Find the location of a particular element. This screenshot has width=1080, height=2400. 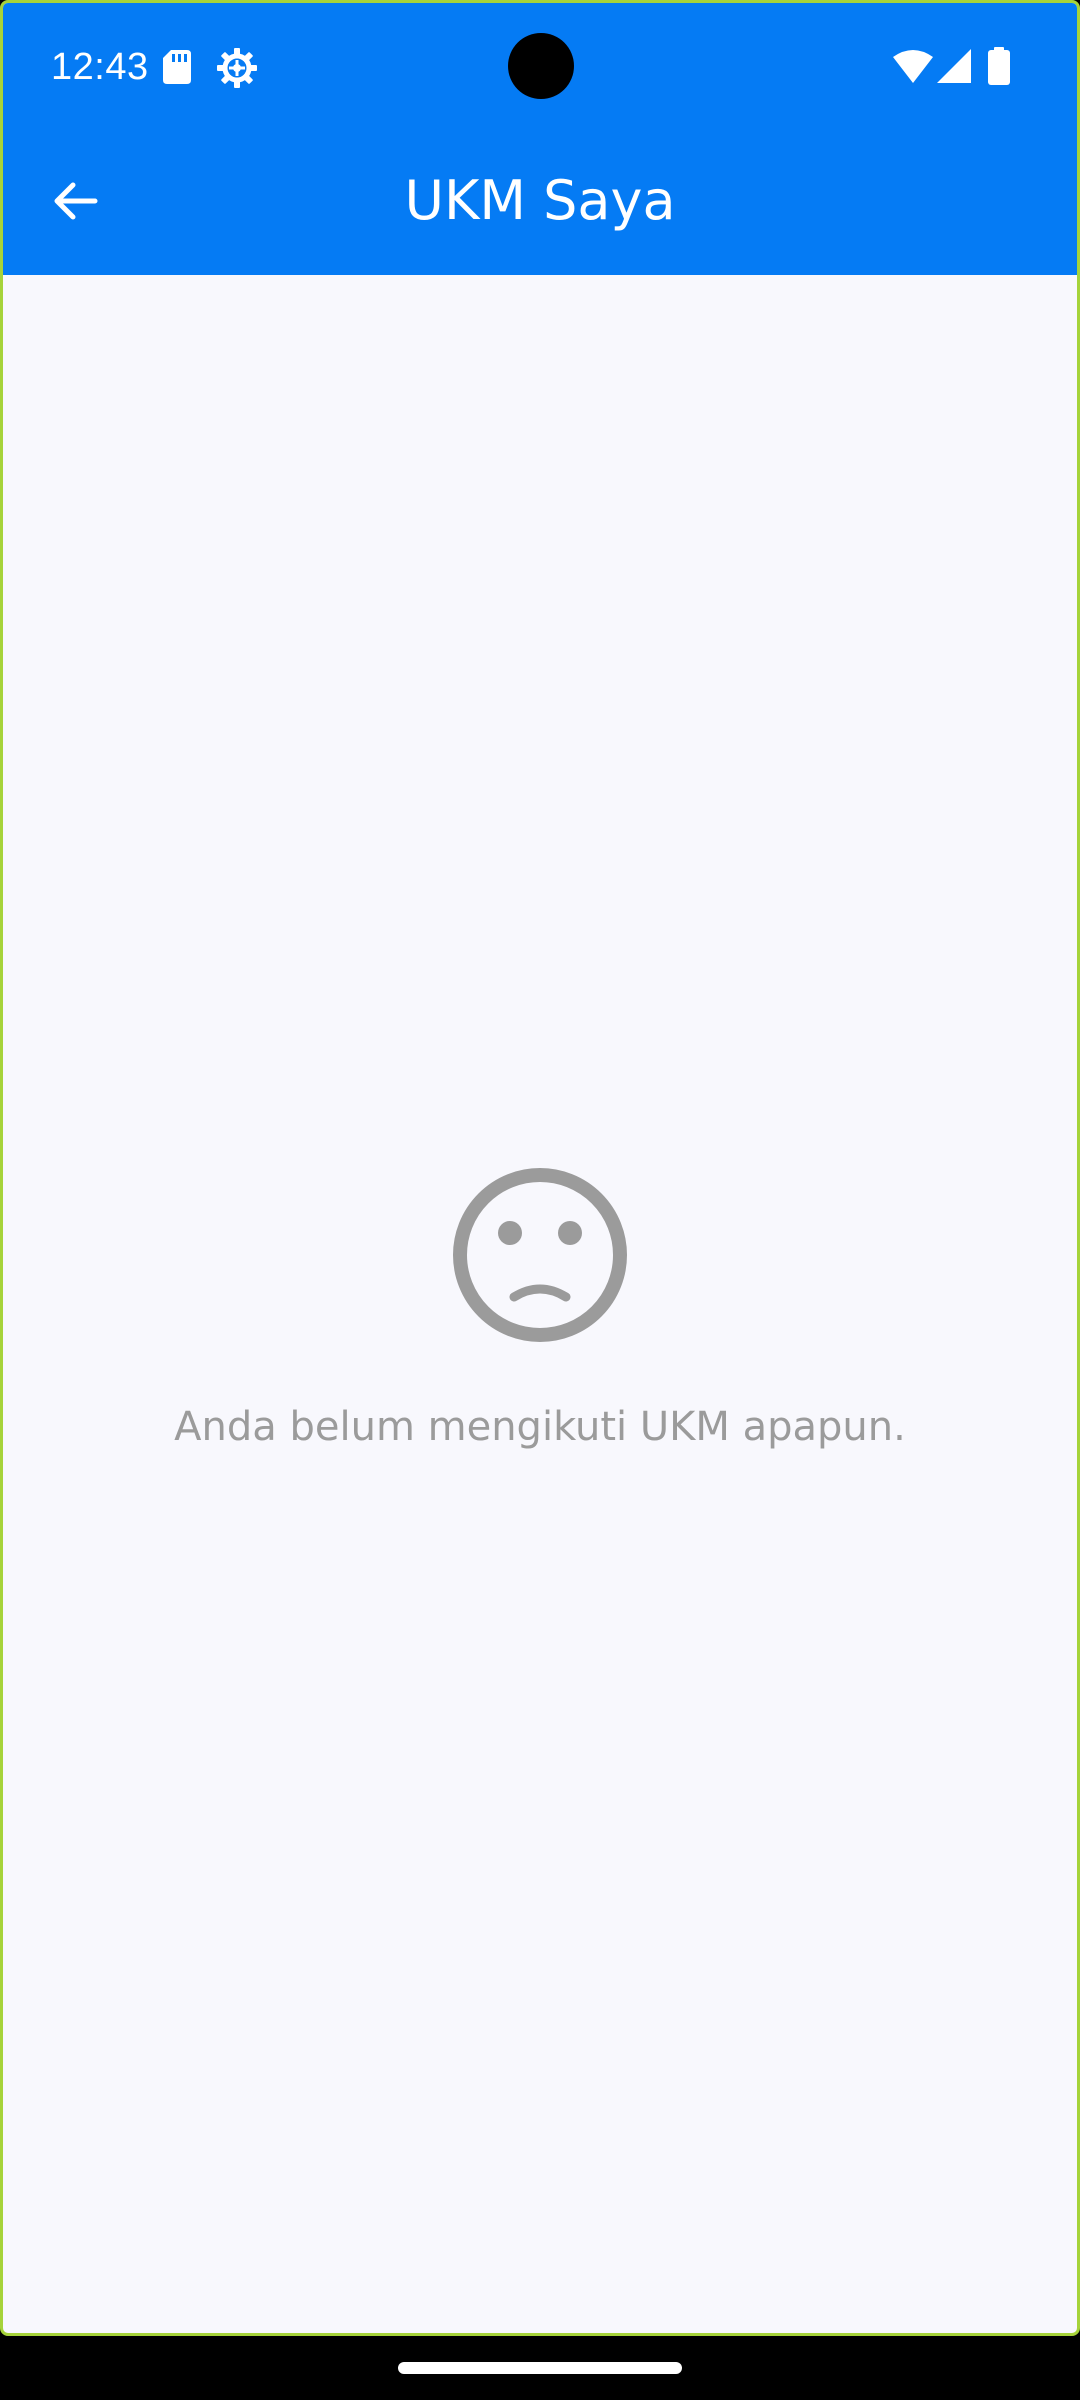

app-bar: 12:43 UKM Saya is located at coordinates (540, 139).